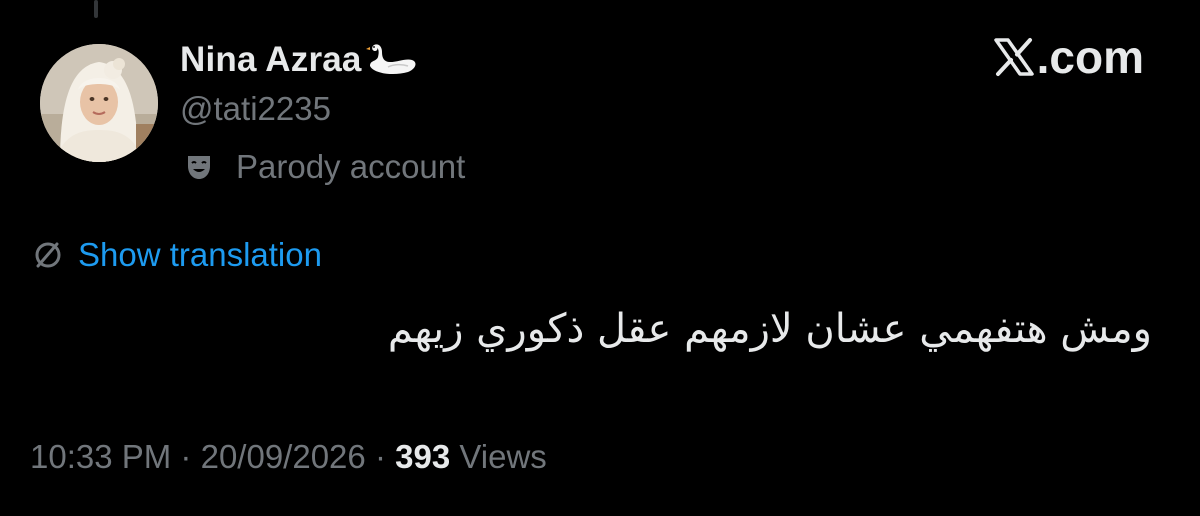 Image resolution: width=1200 pixels, height=516 pixels. Describe the element at coordinates (48, 255) in the screenshot. I see `globe-icon` at that location.